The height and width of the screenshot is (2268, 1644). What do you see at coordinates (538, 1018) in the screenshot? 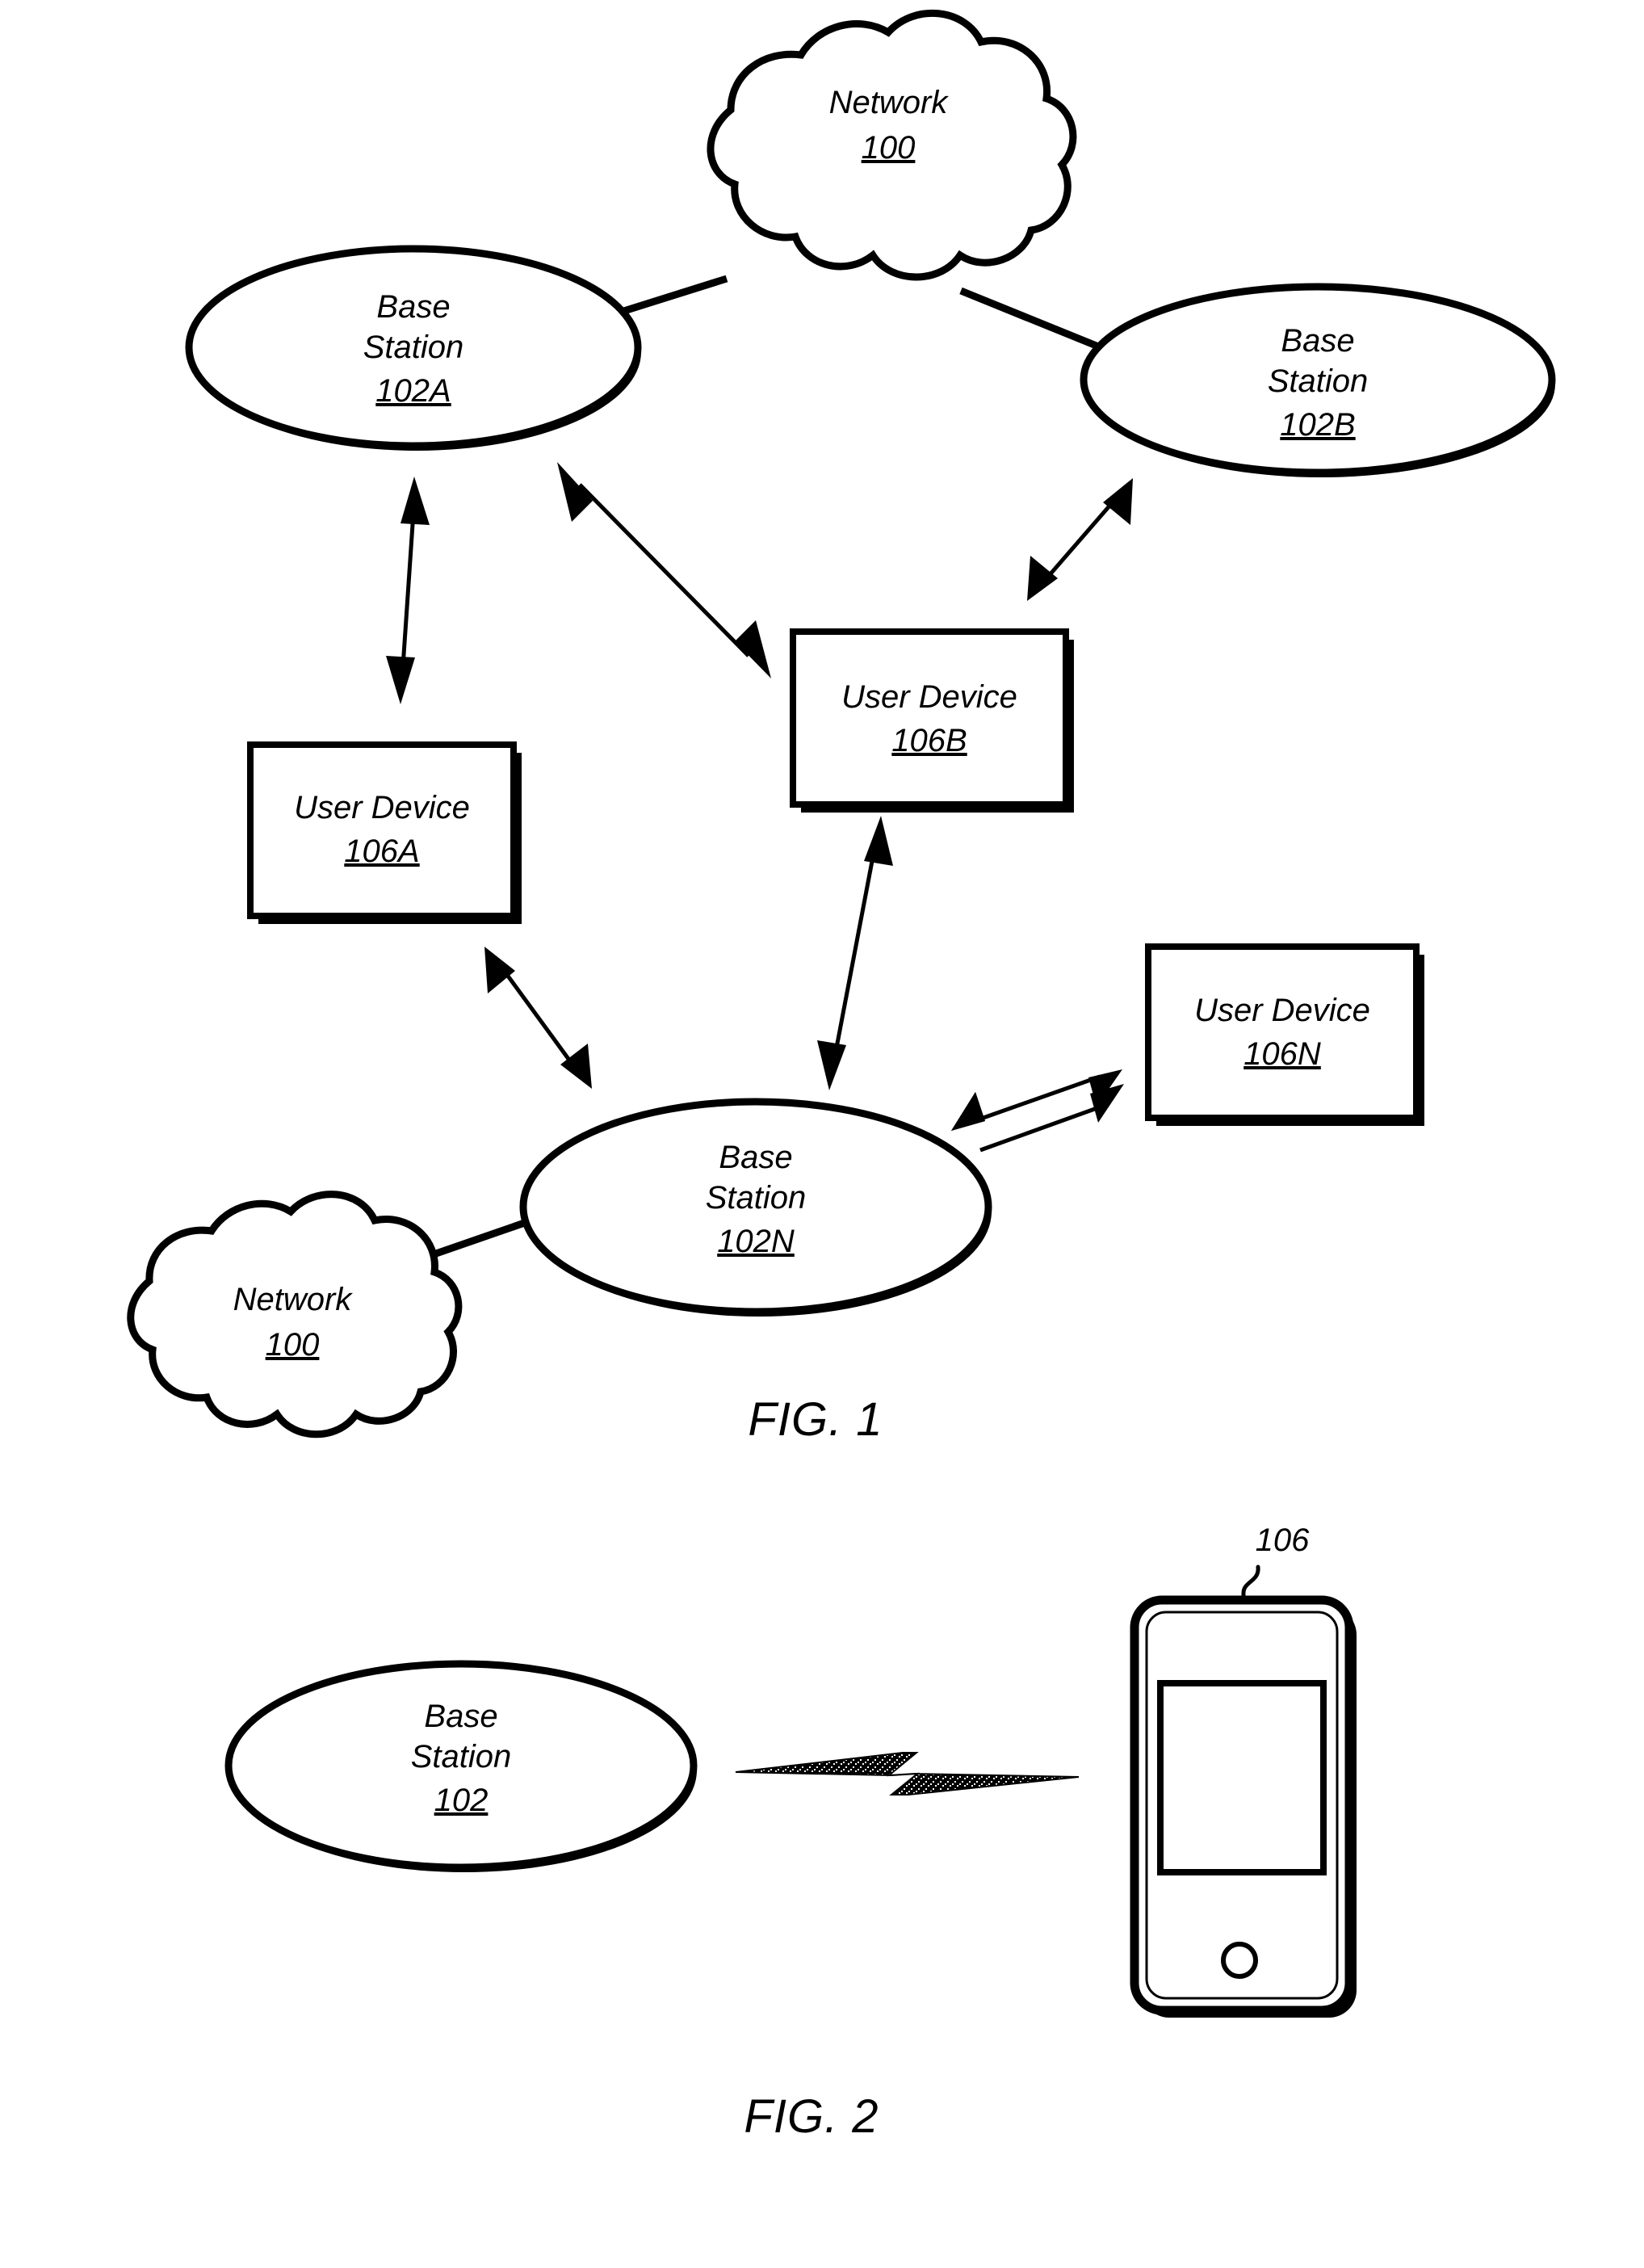
I see `arrow-user-device-a-to-base-station-n` at bounding box center [538, 1018].